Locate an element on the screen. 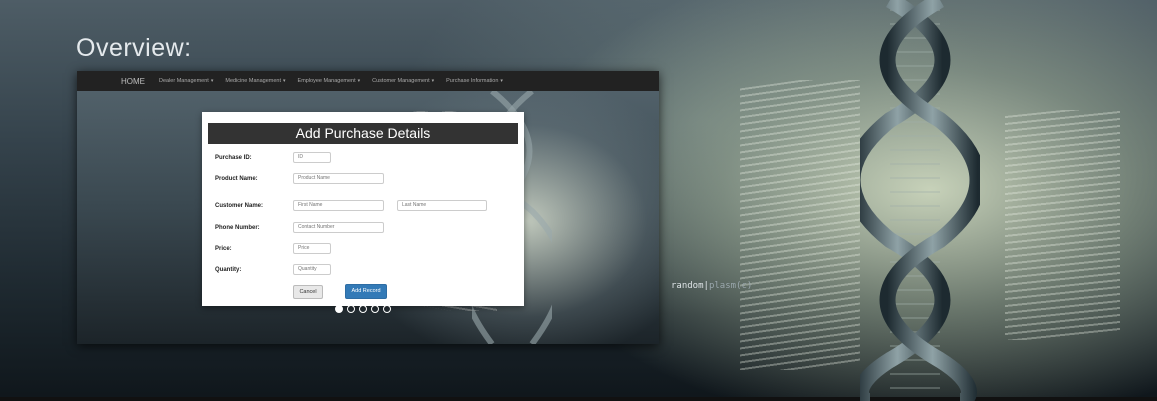 This screenshot has height=401, width=1157. product-name-label: Product Name: is located at coordinates (236, 179).